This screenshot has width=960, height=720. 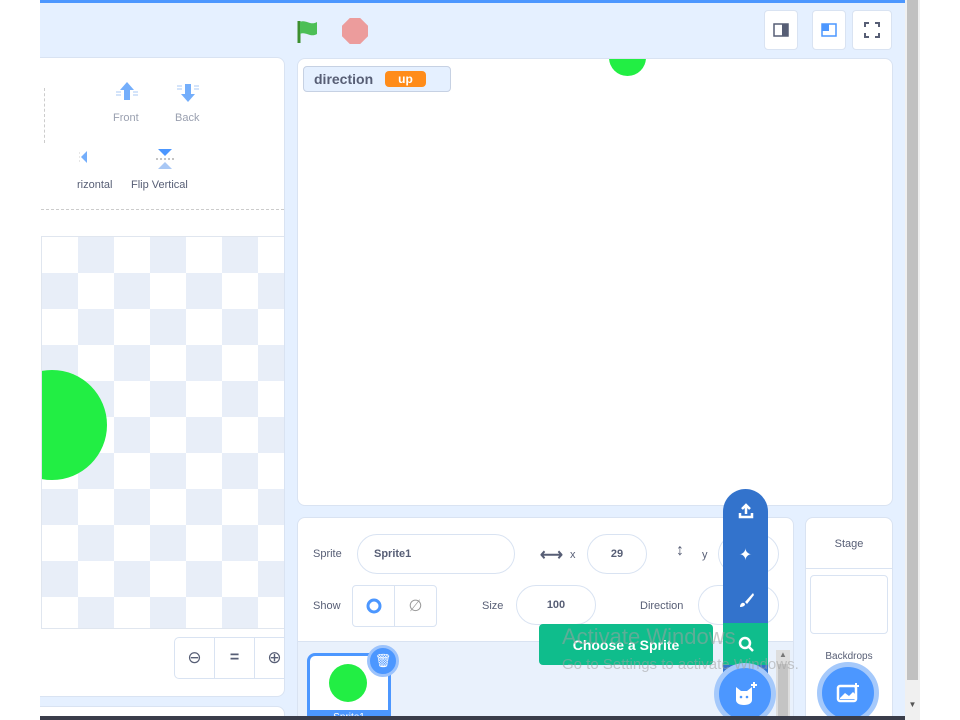 I want to click on show-visible-button, so click(x=374, y=606).